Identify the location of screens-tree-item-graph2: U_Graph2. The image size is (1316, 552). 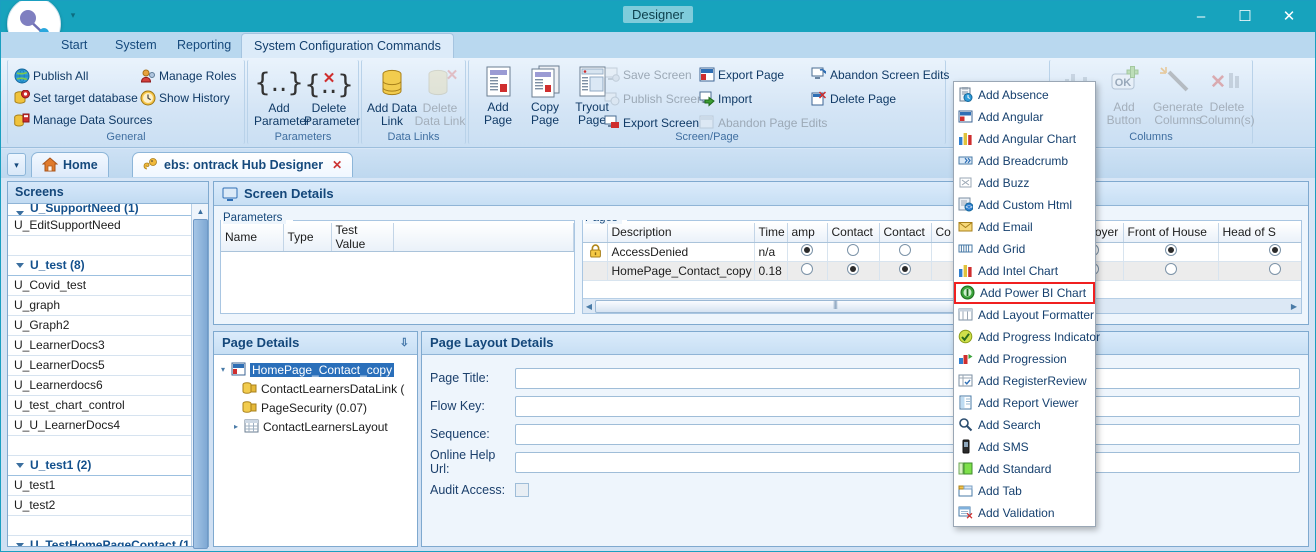
(99, 326).